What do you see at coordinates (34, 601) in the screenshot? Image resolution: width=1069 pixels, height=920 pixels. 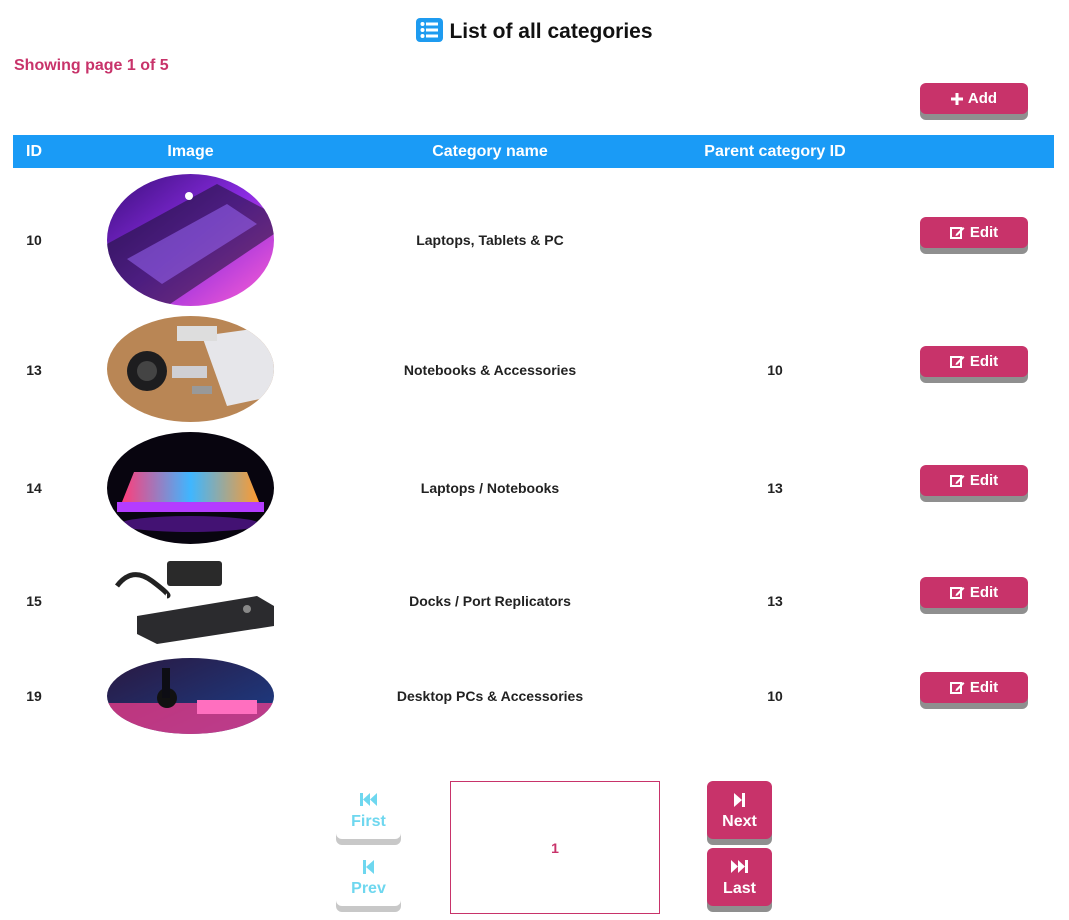 I see `row-id: 15` at bounding box center [34, 601].